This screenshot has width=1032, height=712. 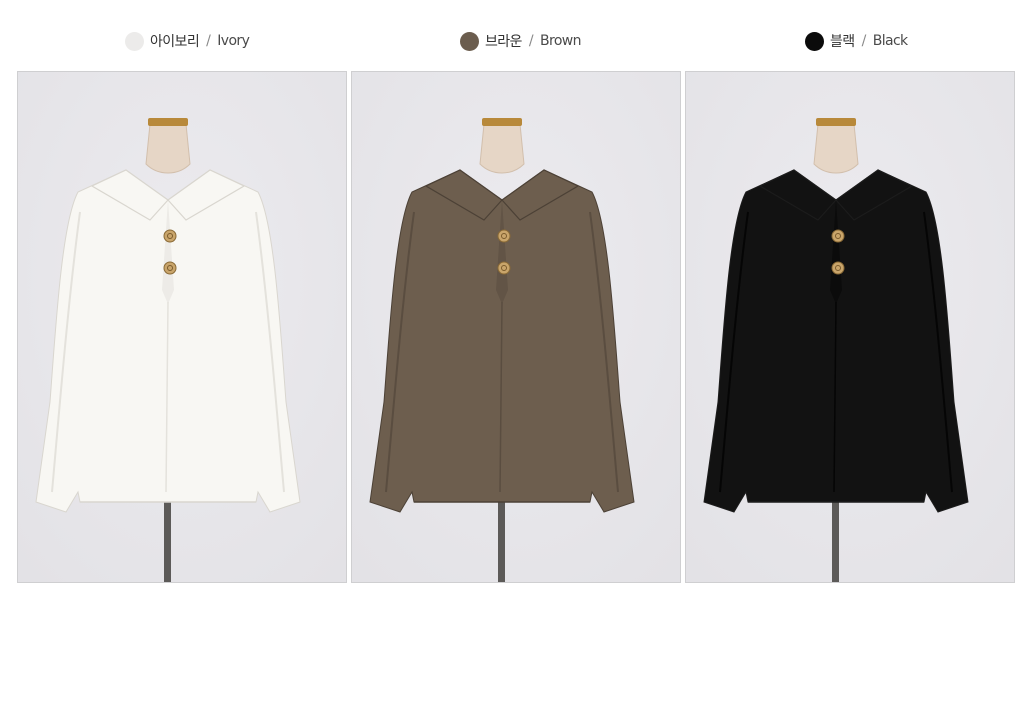 What do you see at coordinates (560, 41) in the screenshot?
I see `color-name-en: Brown` at bounding box center [560, 41].